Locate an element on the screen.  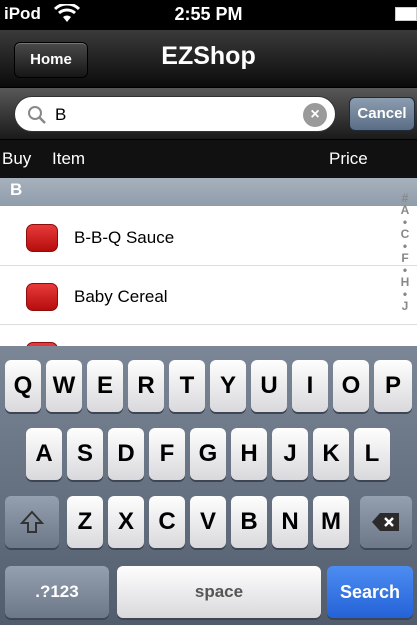
key-x: X is located at coordinates (126, 522).